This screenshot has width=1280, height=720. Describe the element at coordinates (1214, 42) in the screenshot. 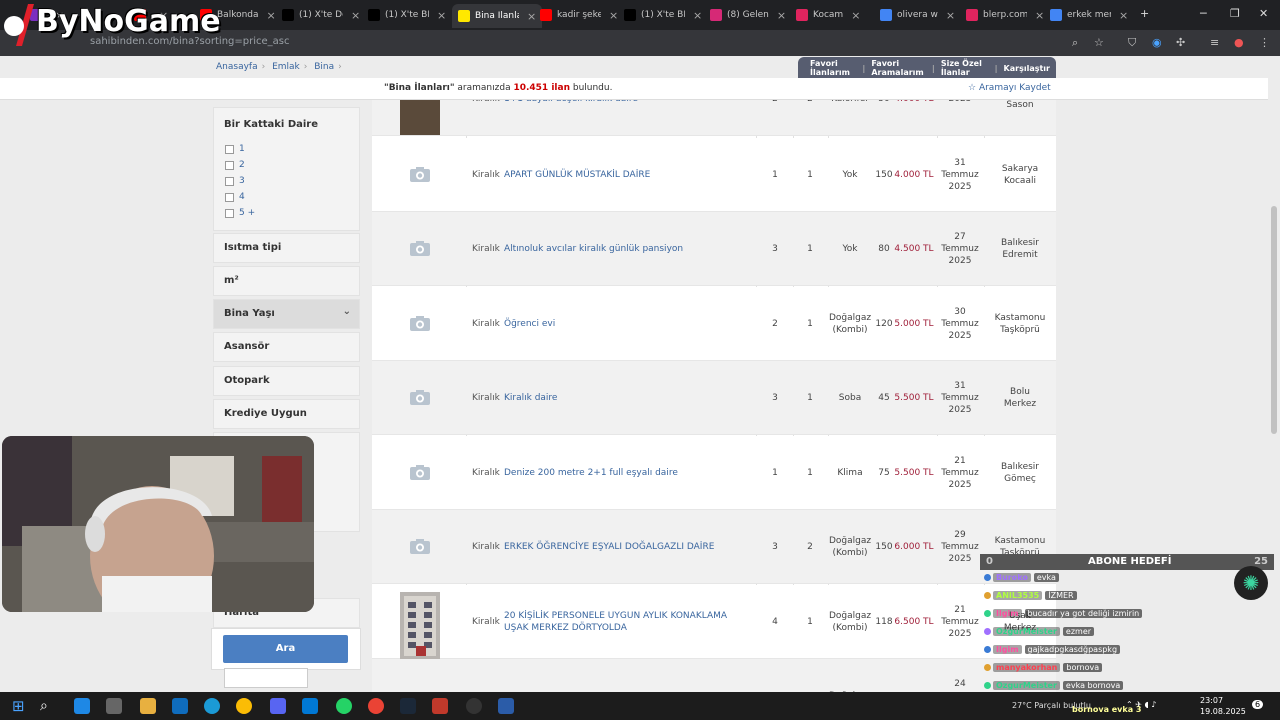

I see `media-icon: ≡` at that location.